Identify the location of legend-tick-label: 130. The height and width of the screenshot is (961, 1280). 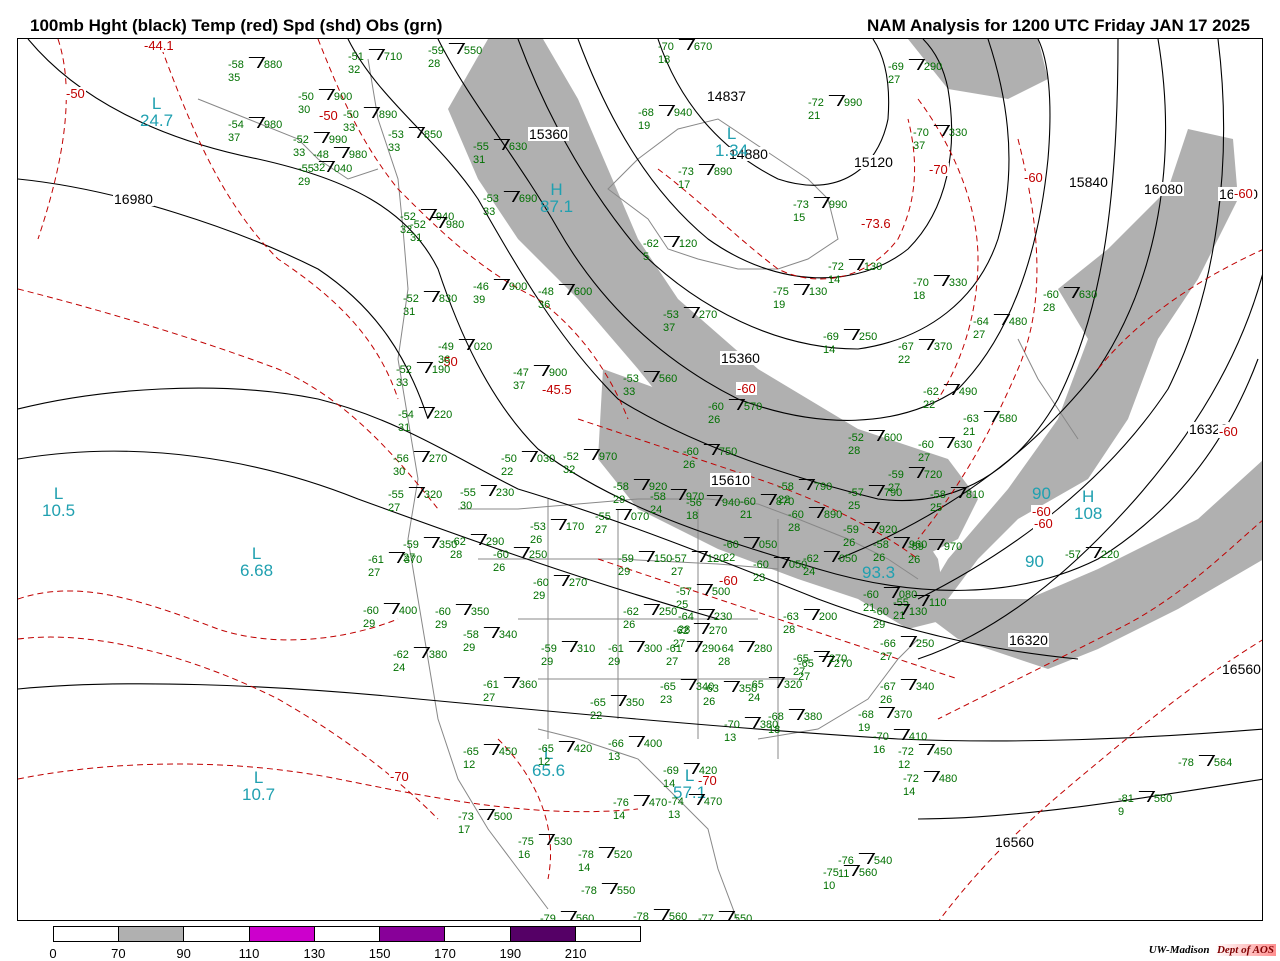
(314, 953).